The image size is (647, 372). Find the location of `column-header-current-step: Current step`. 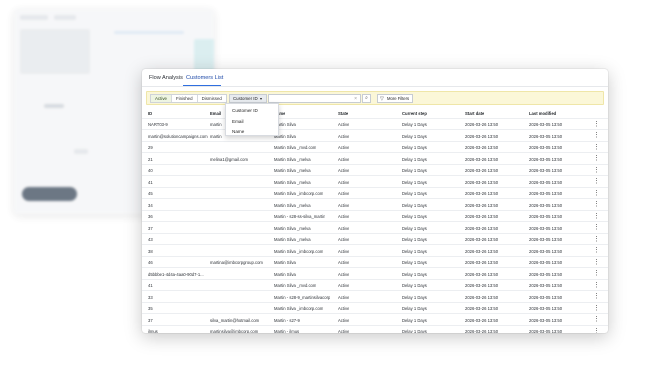

column-header-current-step: Current step is located at coordinates (414, 113).